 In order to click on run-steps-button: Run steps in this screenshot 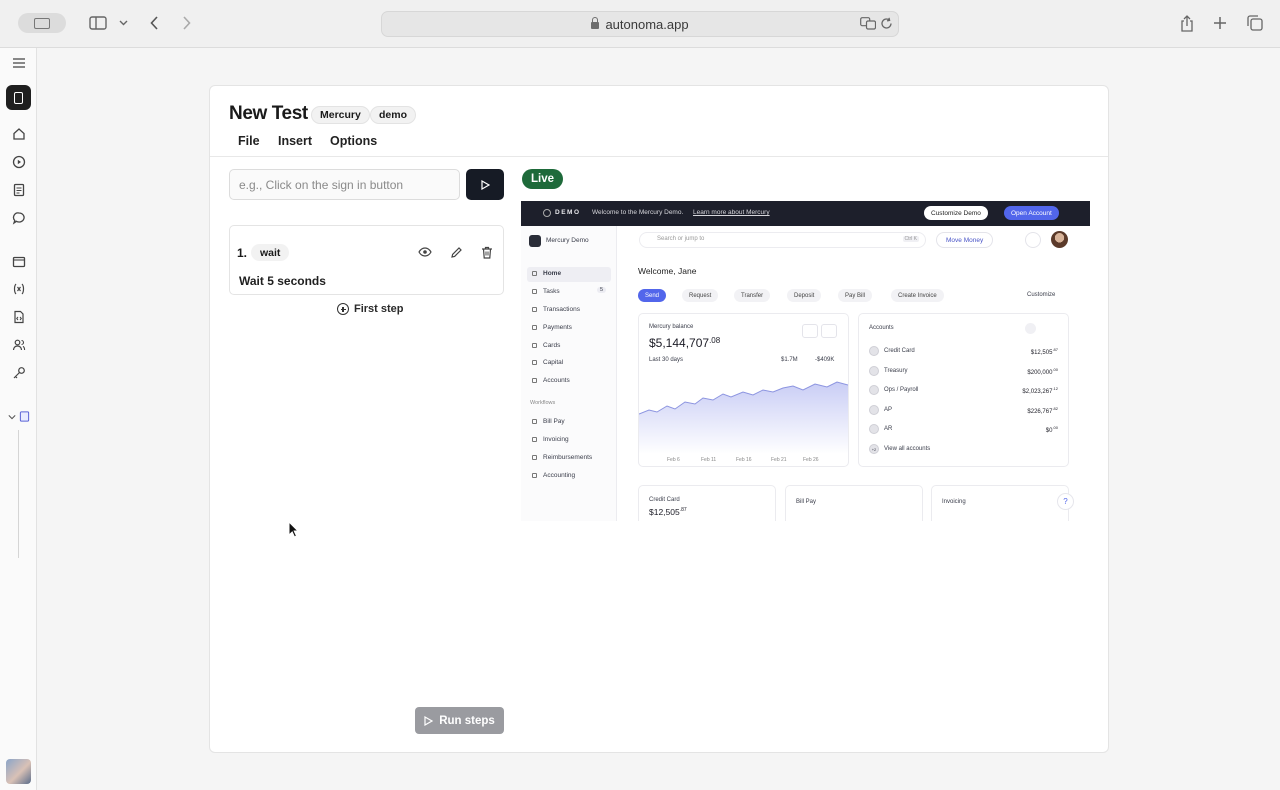, I will do `click(459, 720)`.